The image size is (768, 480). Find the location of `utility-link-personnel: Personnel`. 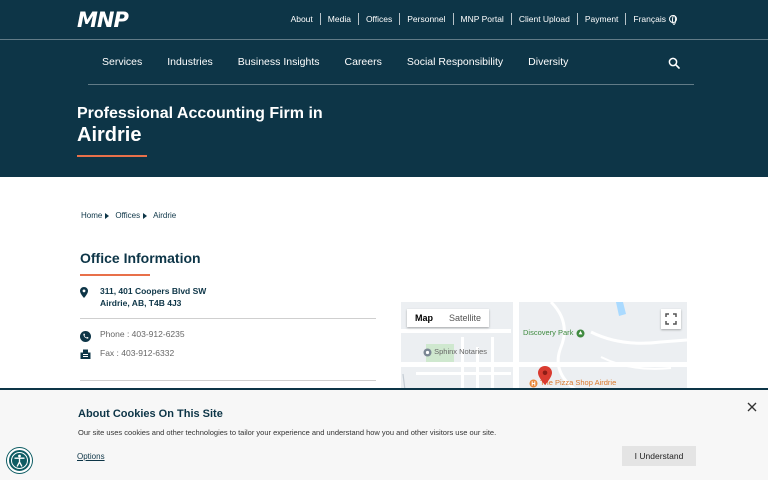

utility-link-personnel: Personnel is located at coordinates (425, 19).